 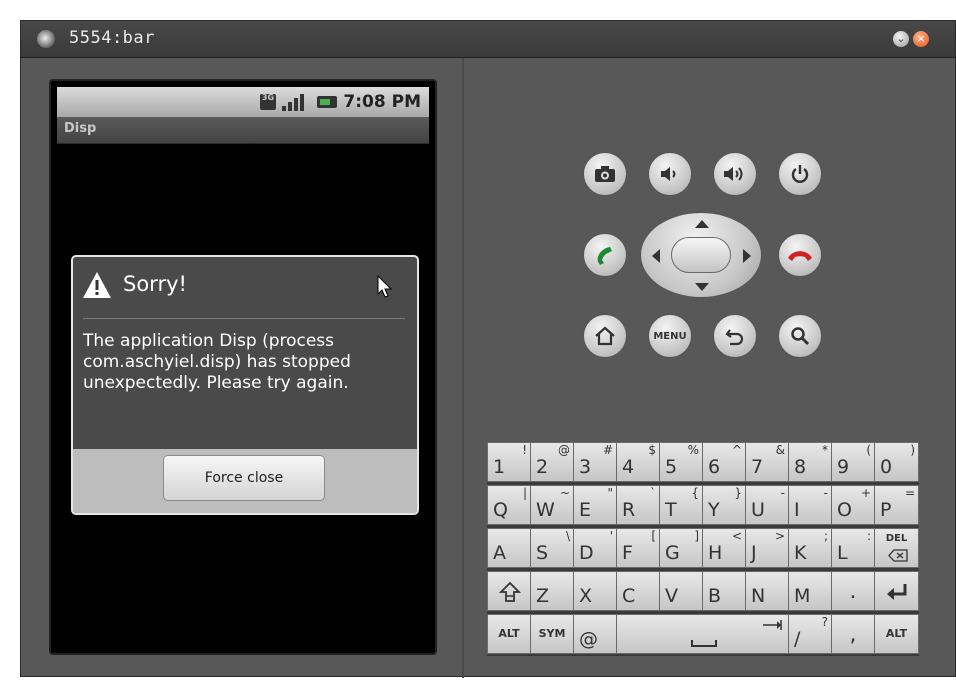 I want to click on shift-icon, so click(x=510, y=591).